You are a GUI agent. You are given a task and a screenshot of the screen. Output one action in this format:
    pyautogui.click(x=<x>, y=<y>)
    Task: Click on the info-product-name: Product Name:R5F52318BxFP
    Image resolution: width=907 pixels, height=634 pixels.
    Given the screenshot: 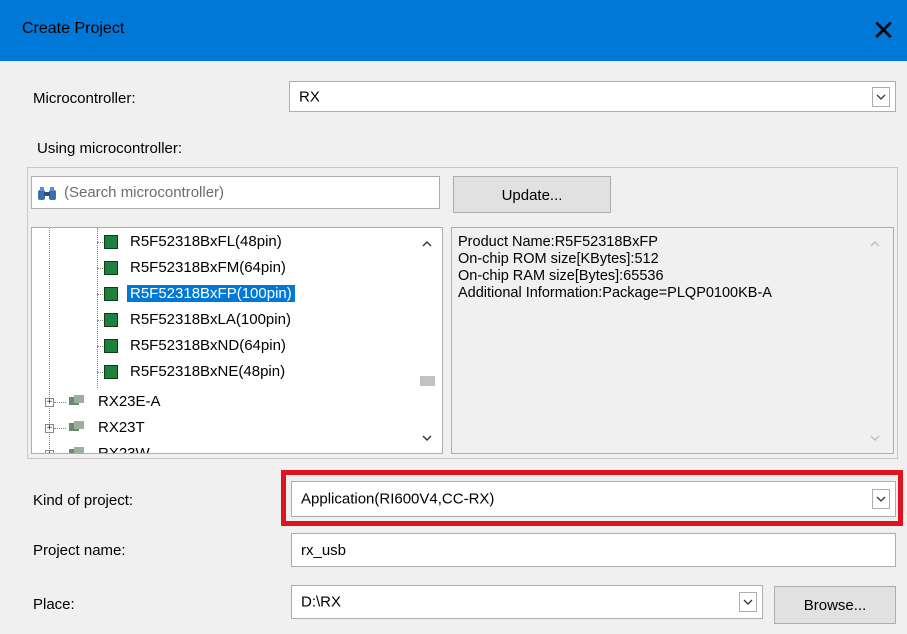 What is the action you would take?
    pyautogui.click(x=558, y=242)
    